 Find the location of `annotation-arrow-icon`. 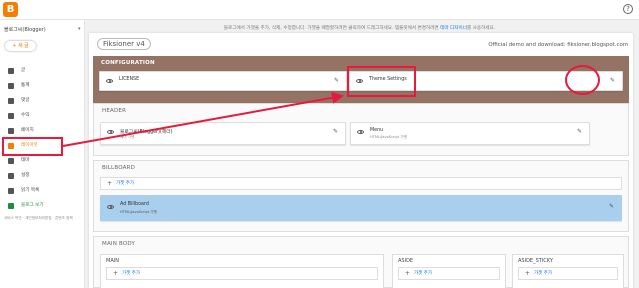

annotation-arrow-icon is located at coordinates (203, 119).